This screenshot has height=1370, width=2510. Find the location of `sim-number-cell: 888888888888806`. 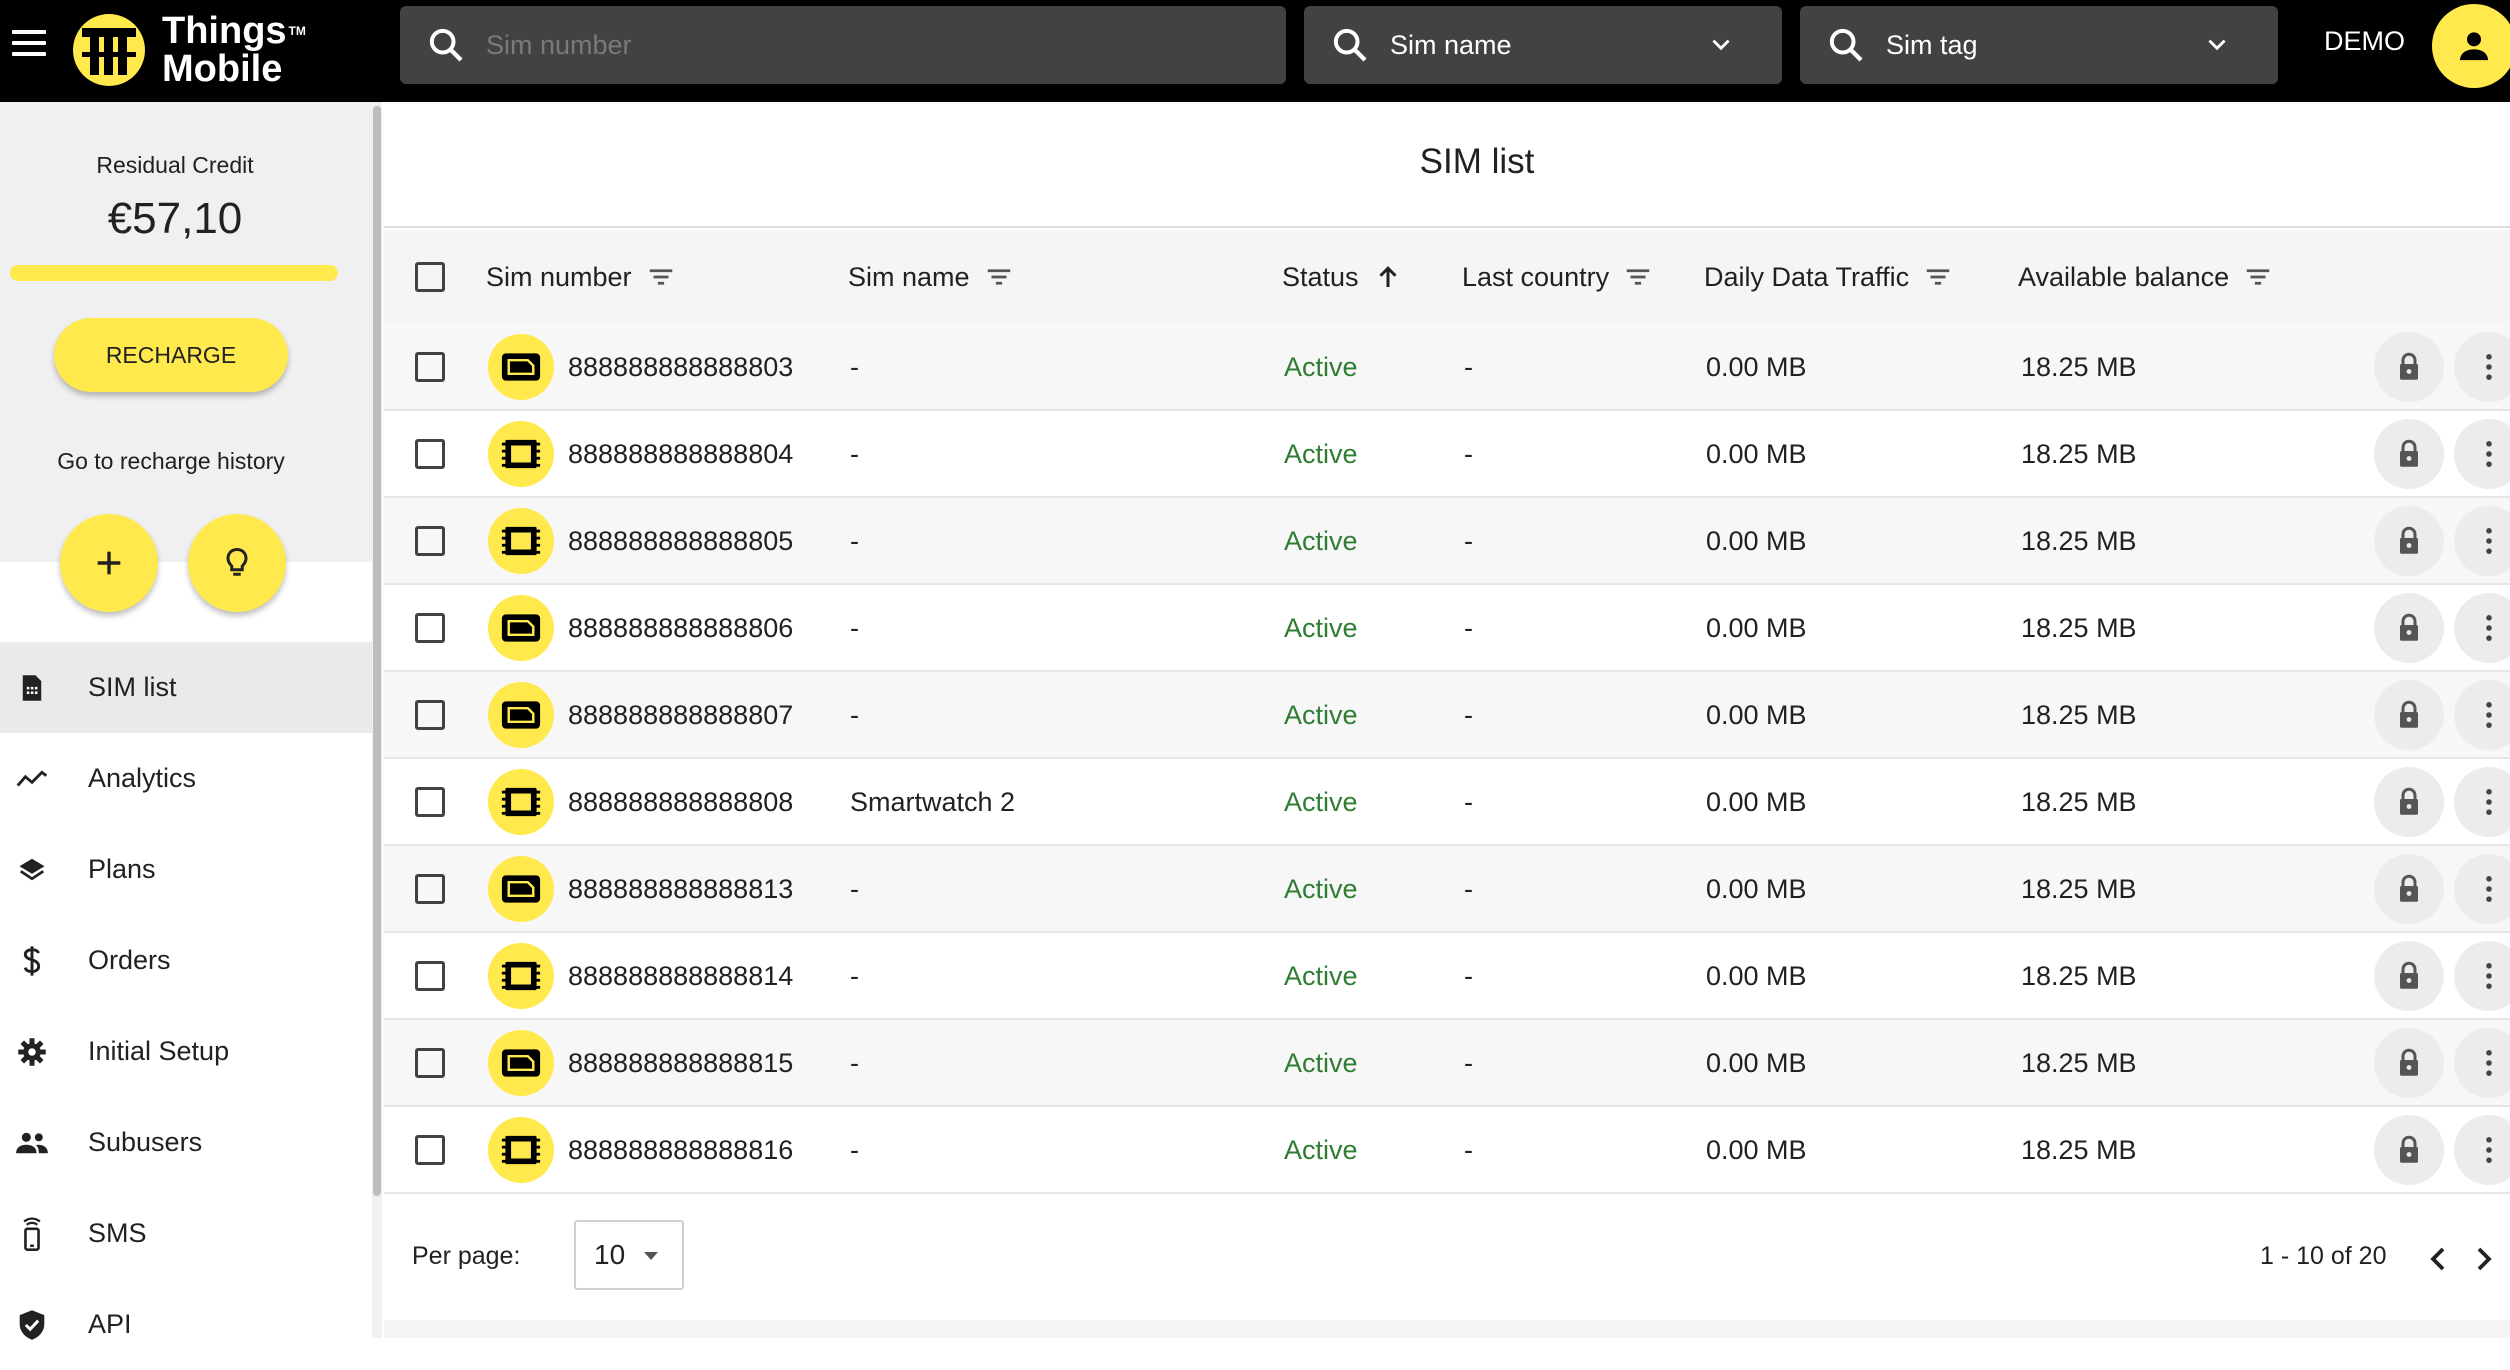

sim-number-cell: 888888888888806 is located at coordinates (680, 628).